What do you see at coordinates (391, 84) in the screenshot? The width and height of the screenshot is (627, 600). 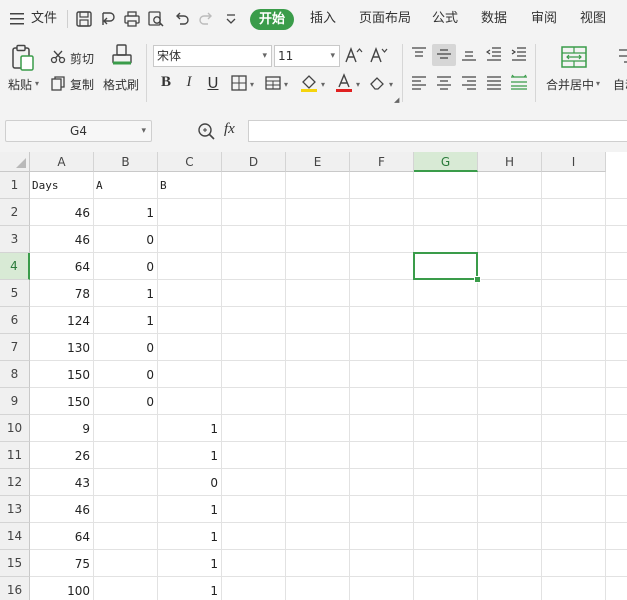 I see `clear-dropdown-icon: ▾` at bounding box center [391, 84].